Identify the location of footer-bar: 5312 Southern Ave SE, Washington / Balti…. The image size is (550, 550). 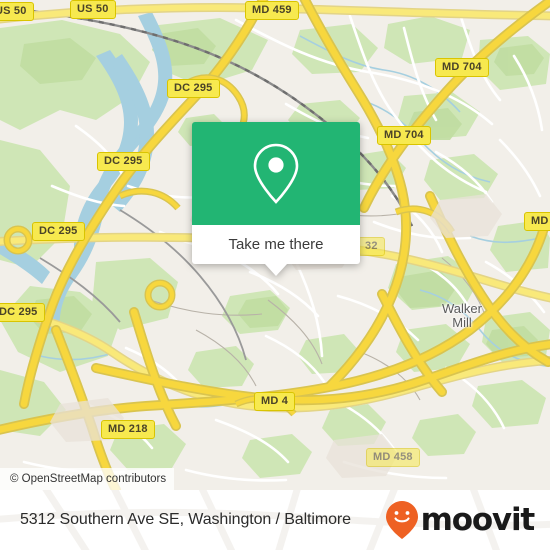
(275, 520).